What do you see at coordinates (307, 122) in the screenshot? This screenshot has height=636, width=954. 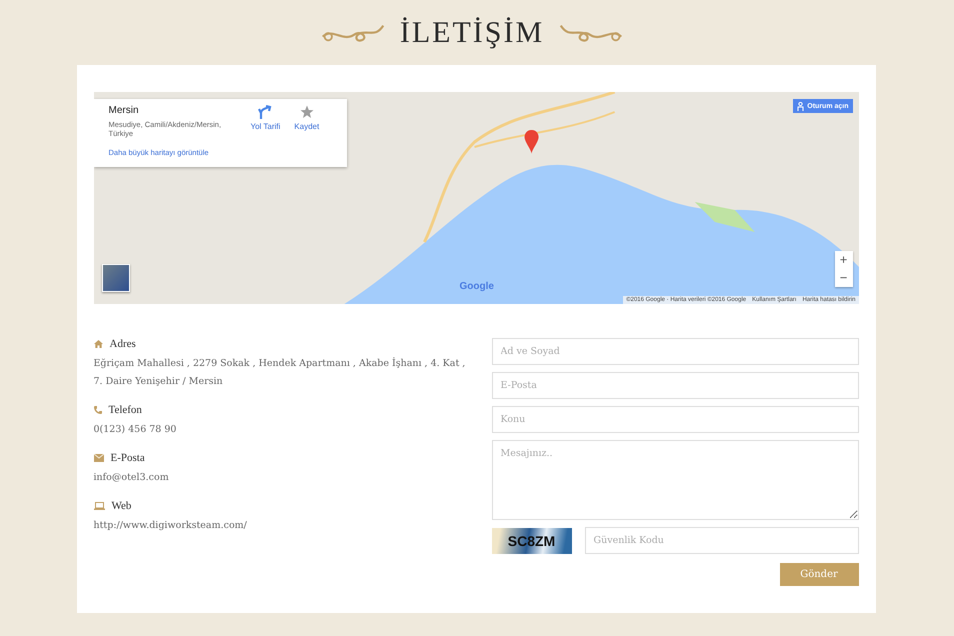 I see `save-button: Kaydet` at bounding box center [307, 122].